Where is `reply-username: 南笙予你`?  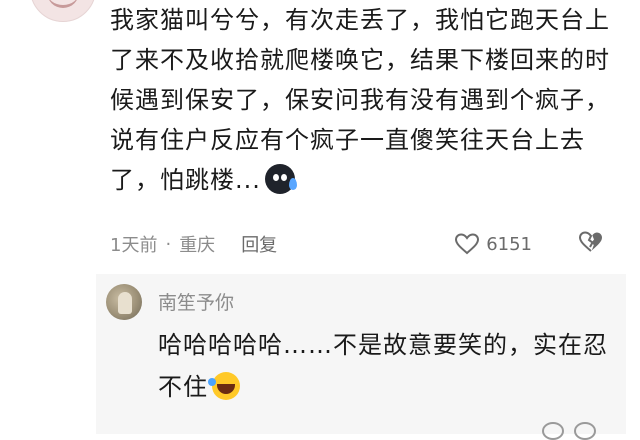
reply-username: 南笙予你 is located at coordinates (196, 301).